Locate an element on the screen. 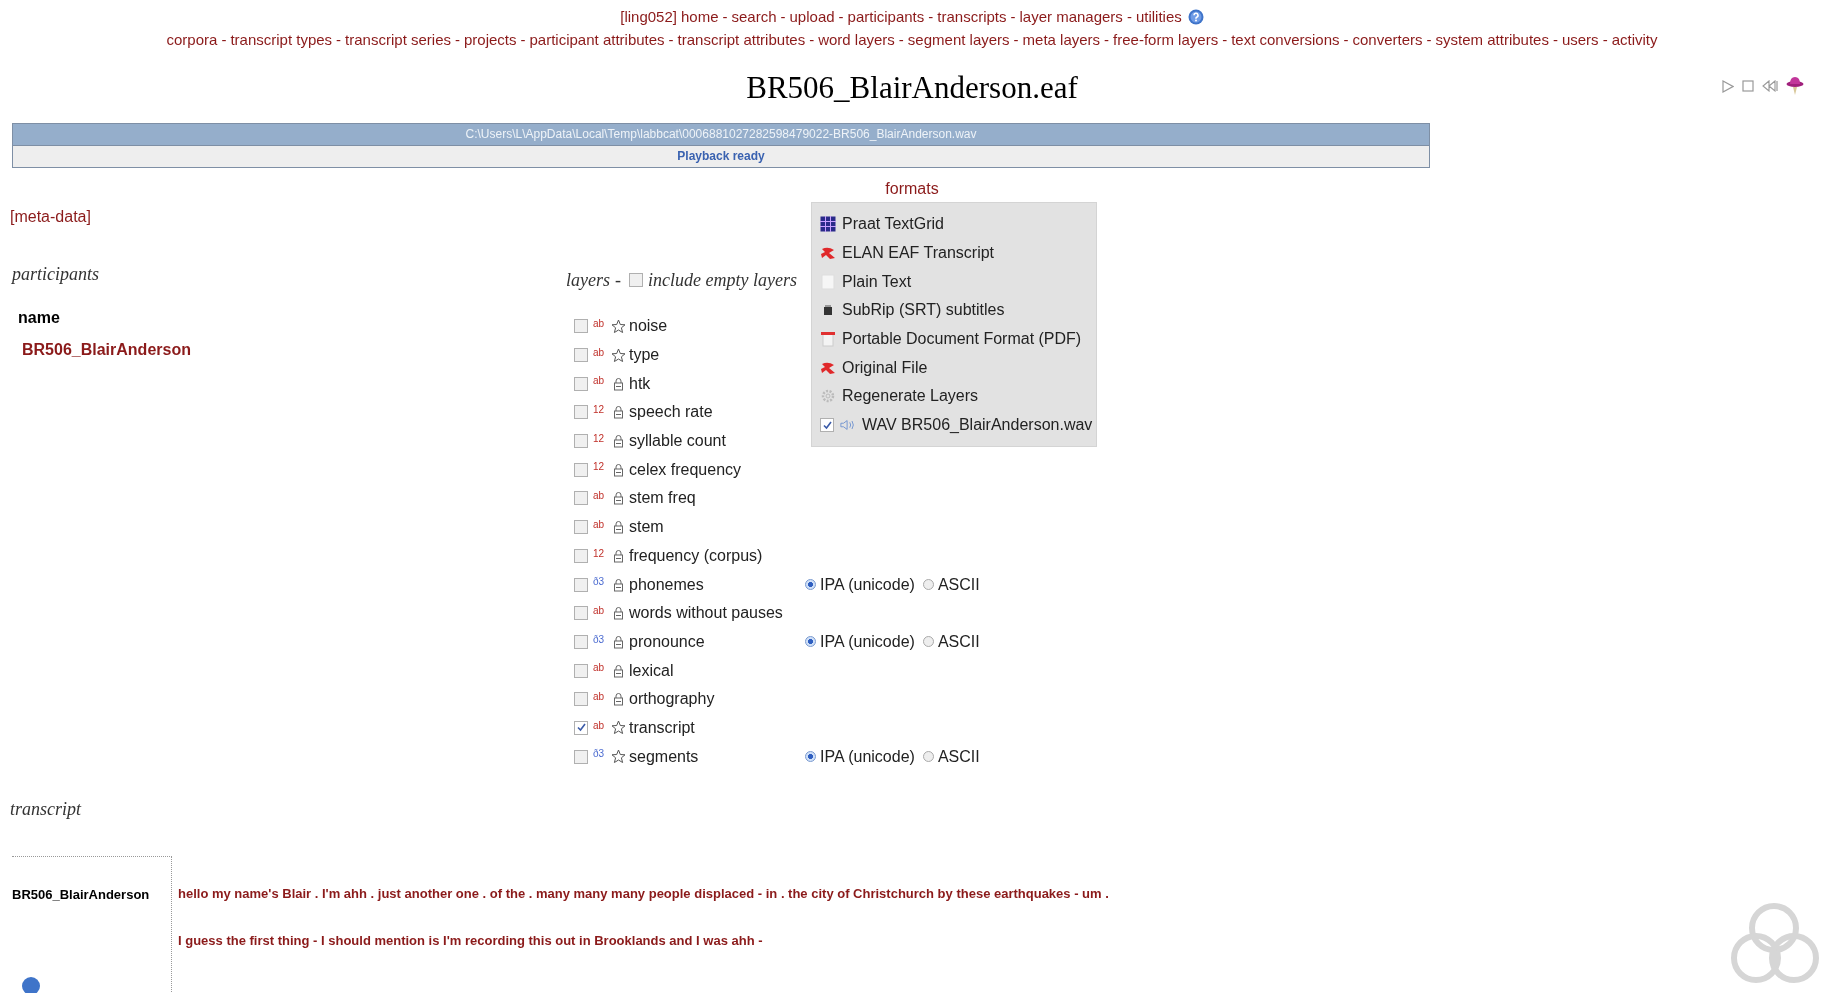  rewind-icon is located at coordinates (1770, 86).